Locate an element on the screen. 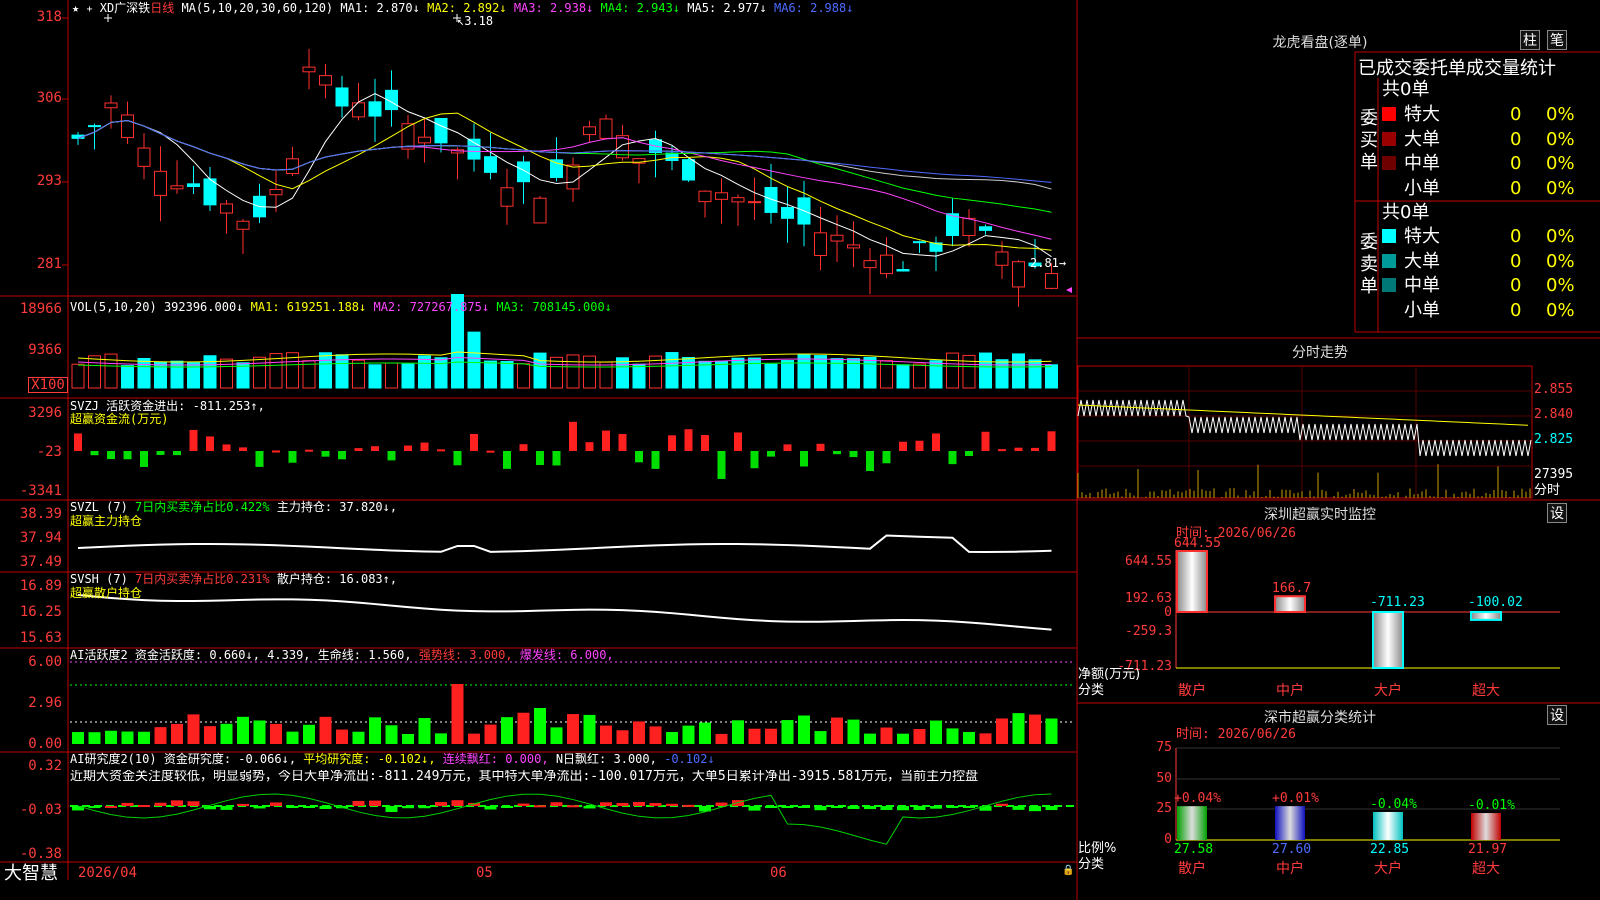  cross-icon: + is located at coordinates (89, 9).